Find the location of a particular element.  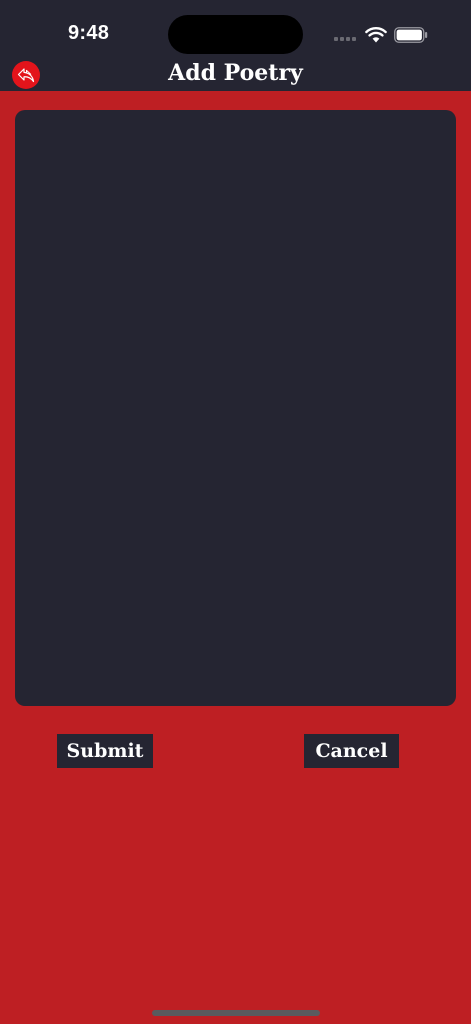

wifi-icon is located at coordinates (376, 35).